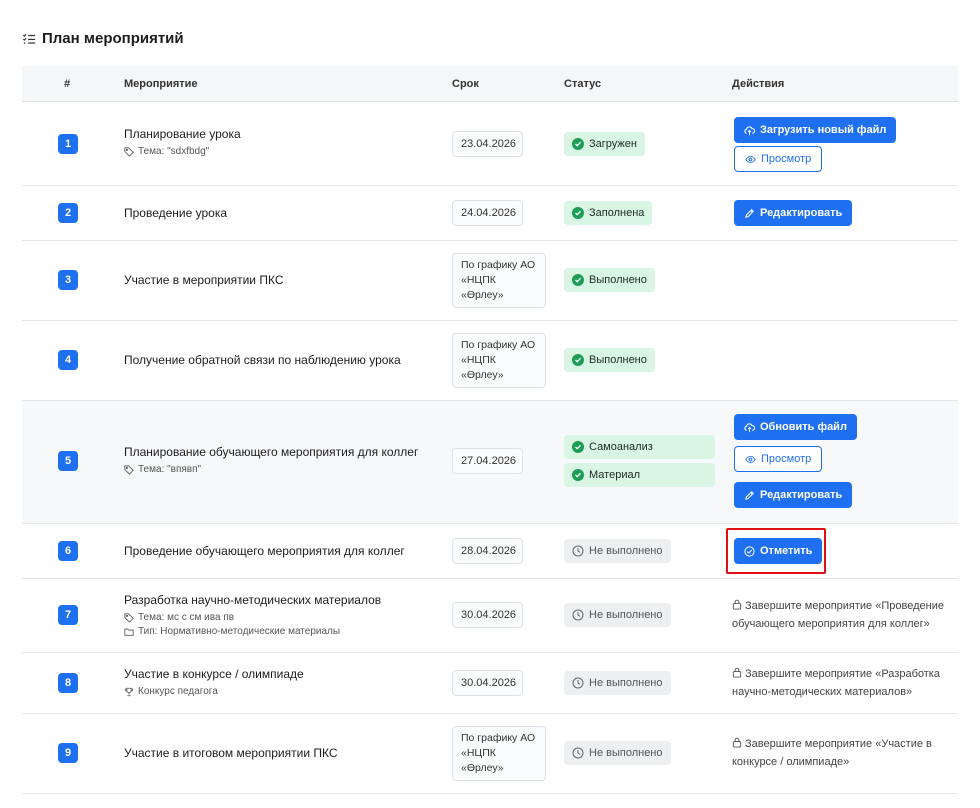 The height and width of the screenshot is (808, 980). Describe the element at coordinates (617, 213) in the screenshot. I see `status-text: Заполнена` at that location.